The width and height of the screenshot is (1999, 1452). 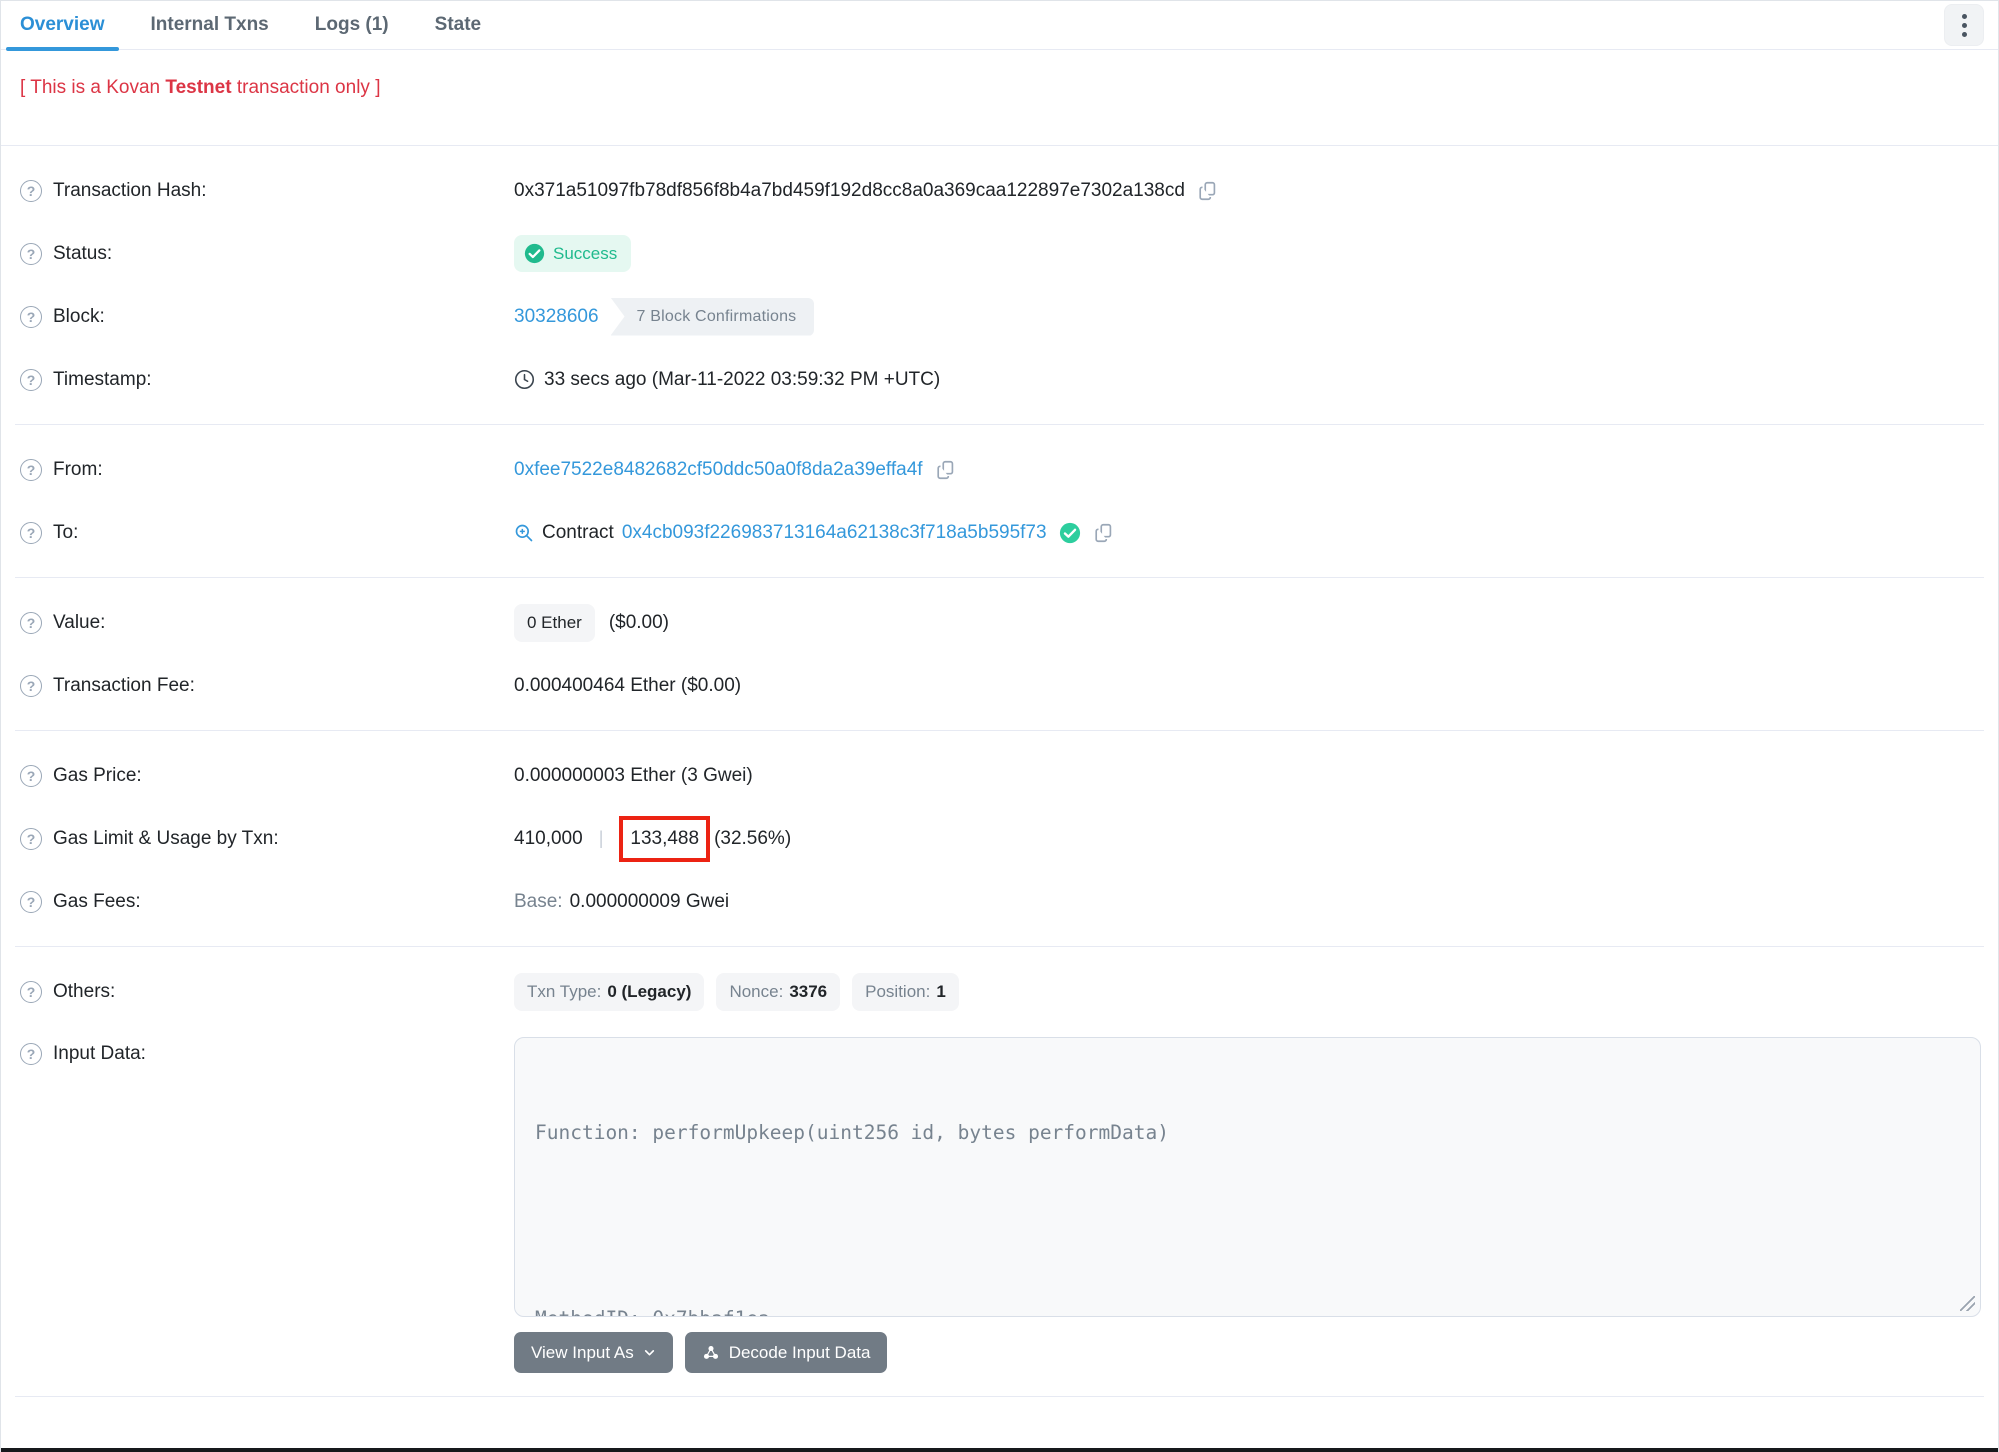 What do you see at coordinates (799, 1352) in the screenshot?
I see `decode-input-data-label: Decode Input Data` at bounding box center [799, 1352].